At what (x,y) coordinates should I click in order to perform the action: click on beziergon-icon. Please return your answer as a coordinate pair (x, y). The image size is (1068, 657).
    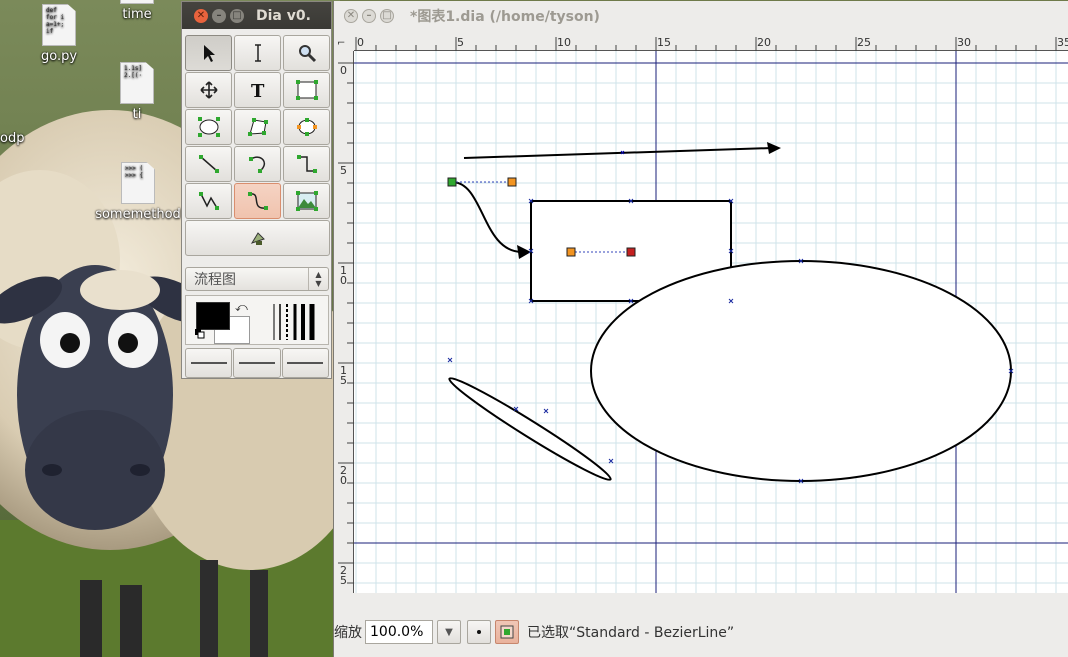
    Looking at the image, I should click on (306, 127).